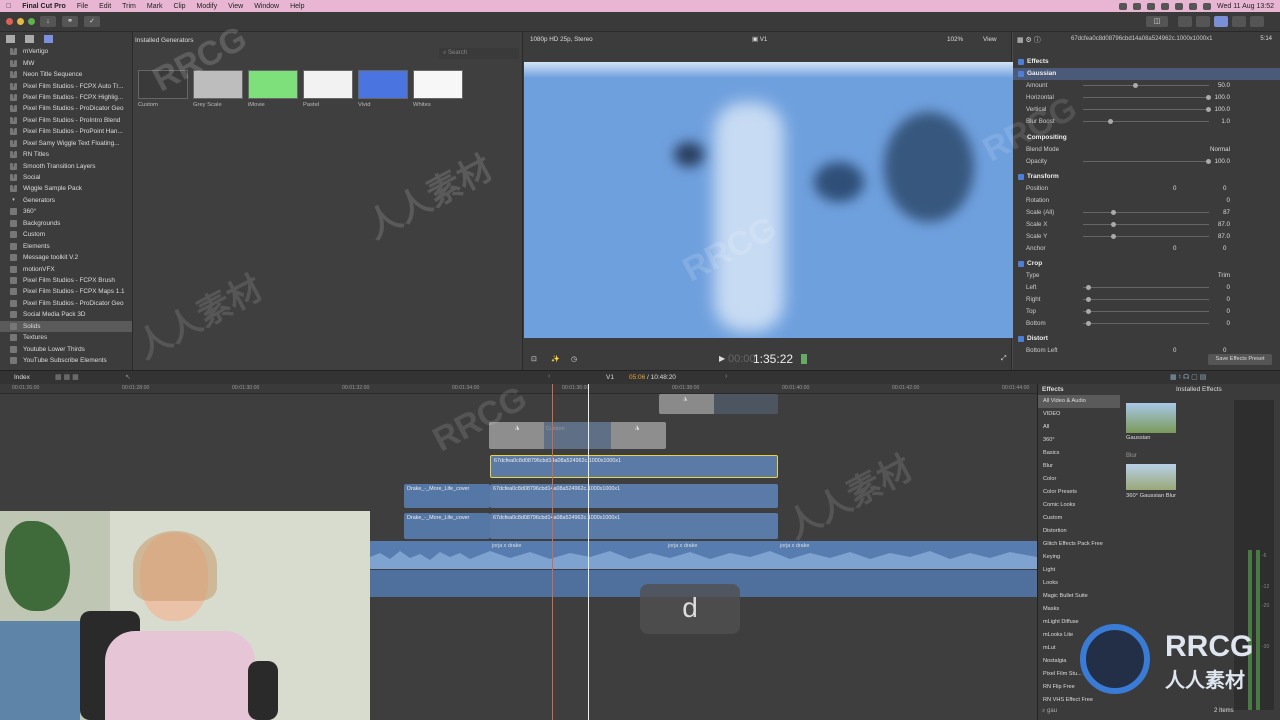  What do you see at coordinates (1079, 401) in the screenshot?
I see `effects-category: All Video & Audio` at bounding box center [1079, 401].